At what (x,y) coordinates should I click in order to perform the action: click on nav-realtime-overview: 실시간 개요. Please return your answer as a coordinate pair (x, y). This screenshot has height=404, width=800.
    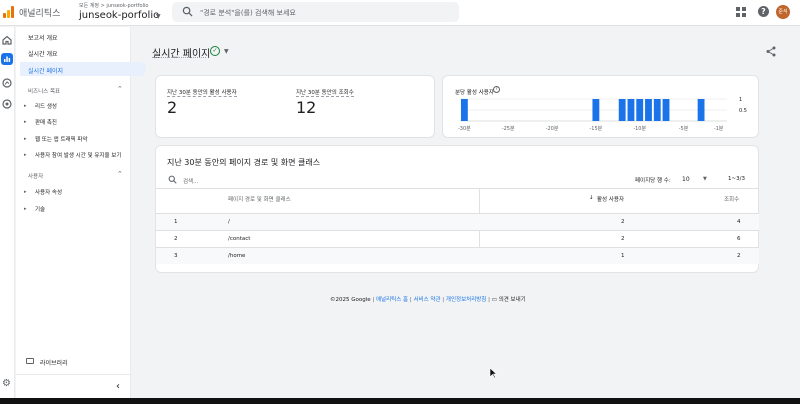
    Looking at the image, I should click on (43, 53).